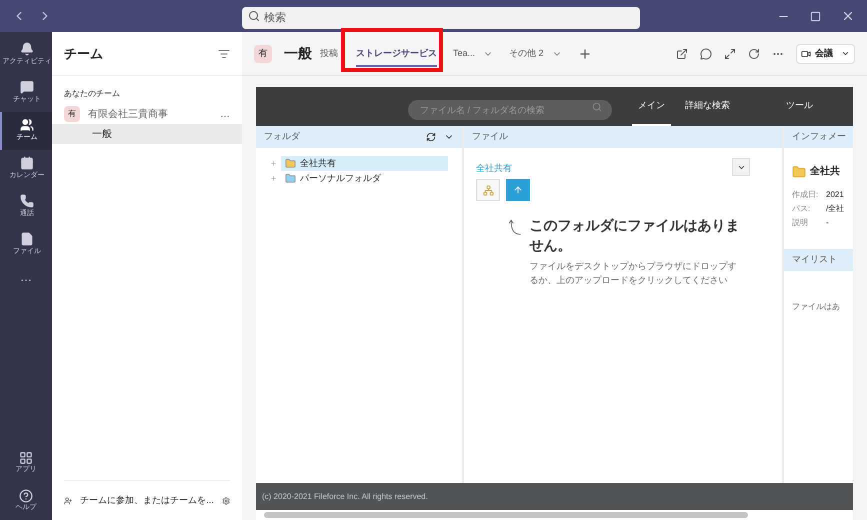 The width and height of the screenshot is (867, 520). Describe the element at coordinates (72, 114) in the screenshot. I see `team-avatar: 有` at that location.